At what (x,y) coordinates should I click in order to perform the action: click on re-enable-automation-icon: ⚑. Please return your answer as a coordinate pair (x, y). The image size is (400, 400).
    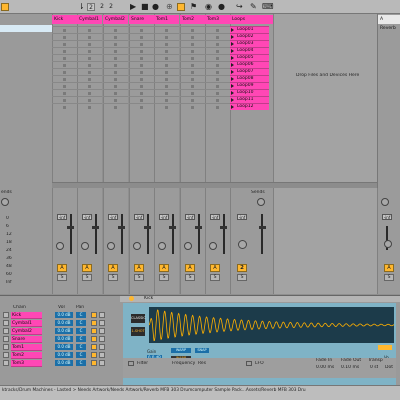
    Looking at the image, I should click on (193, 7).